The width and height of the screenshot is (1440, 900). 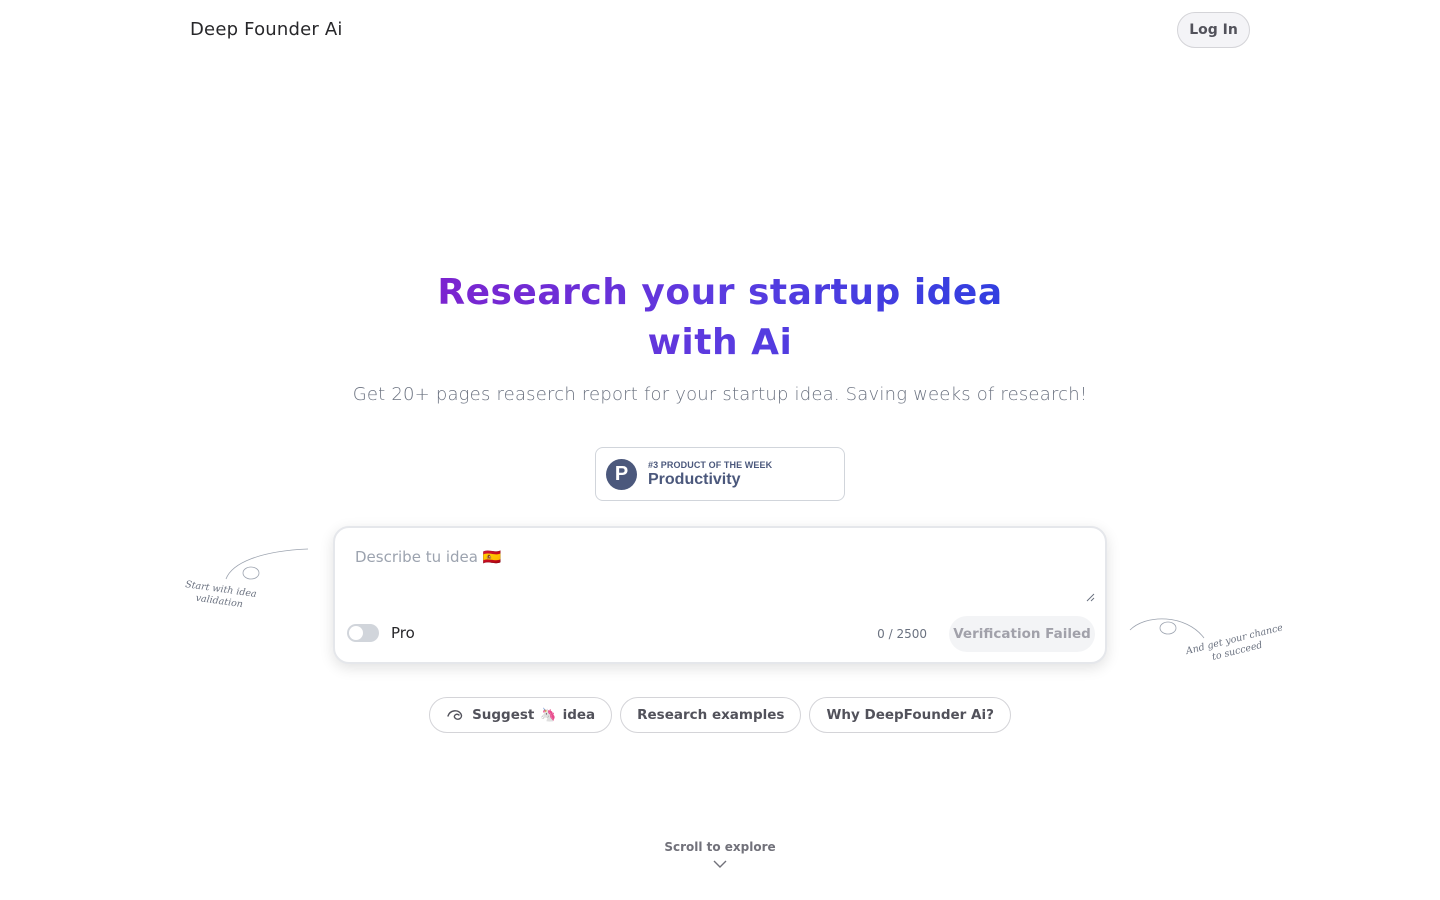 What do you see at coordinates (910, 715) in the screenshot?
I see `why-deepfounder-button: Why DeepFounder Ai?` at bounding box center [910, 715].